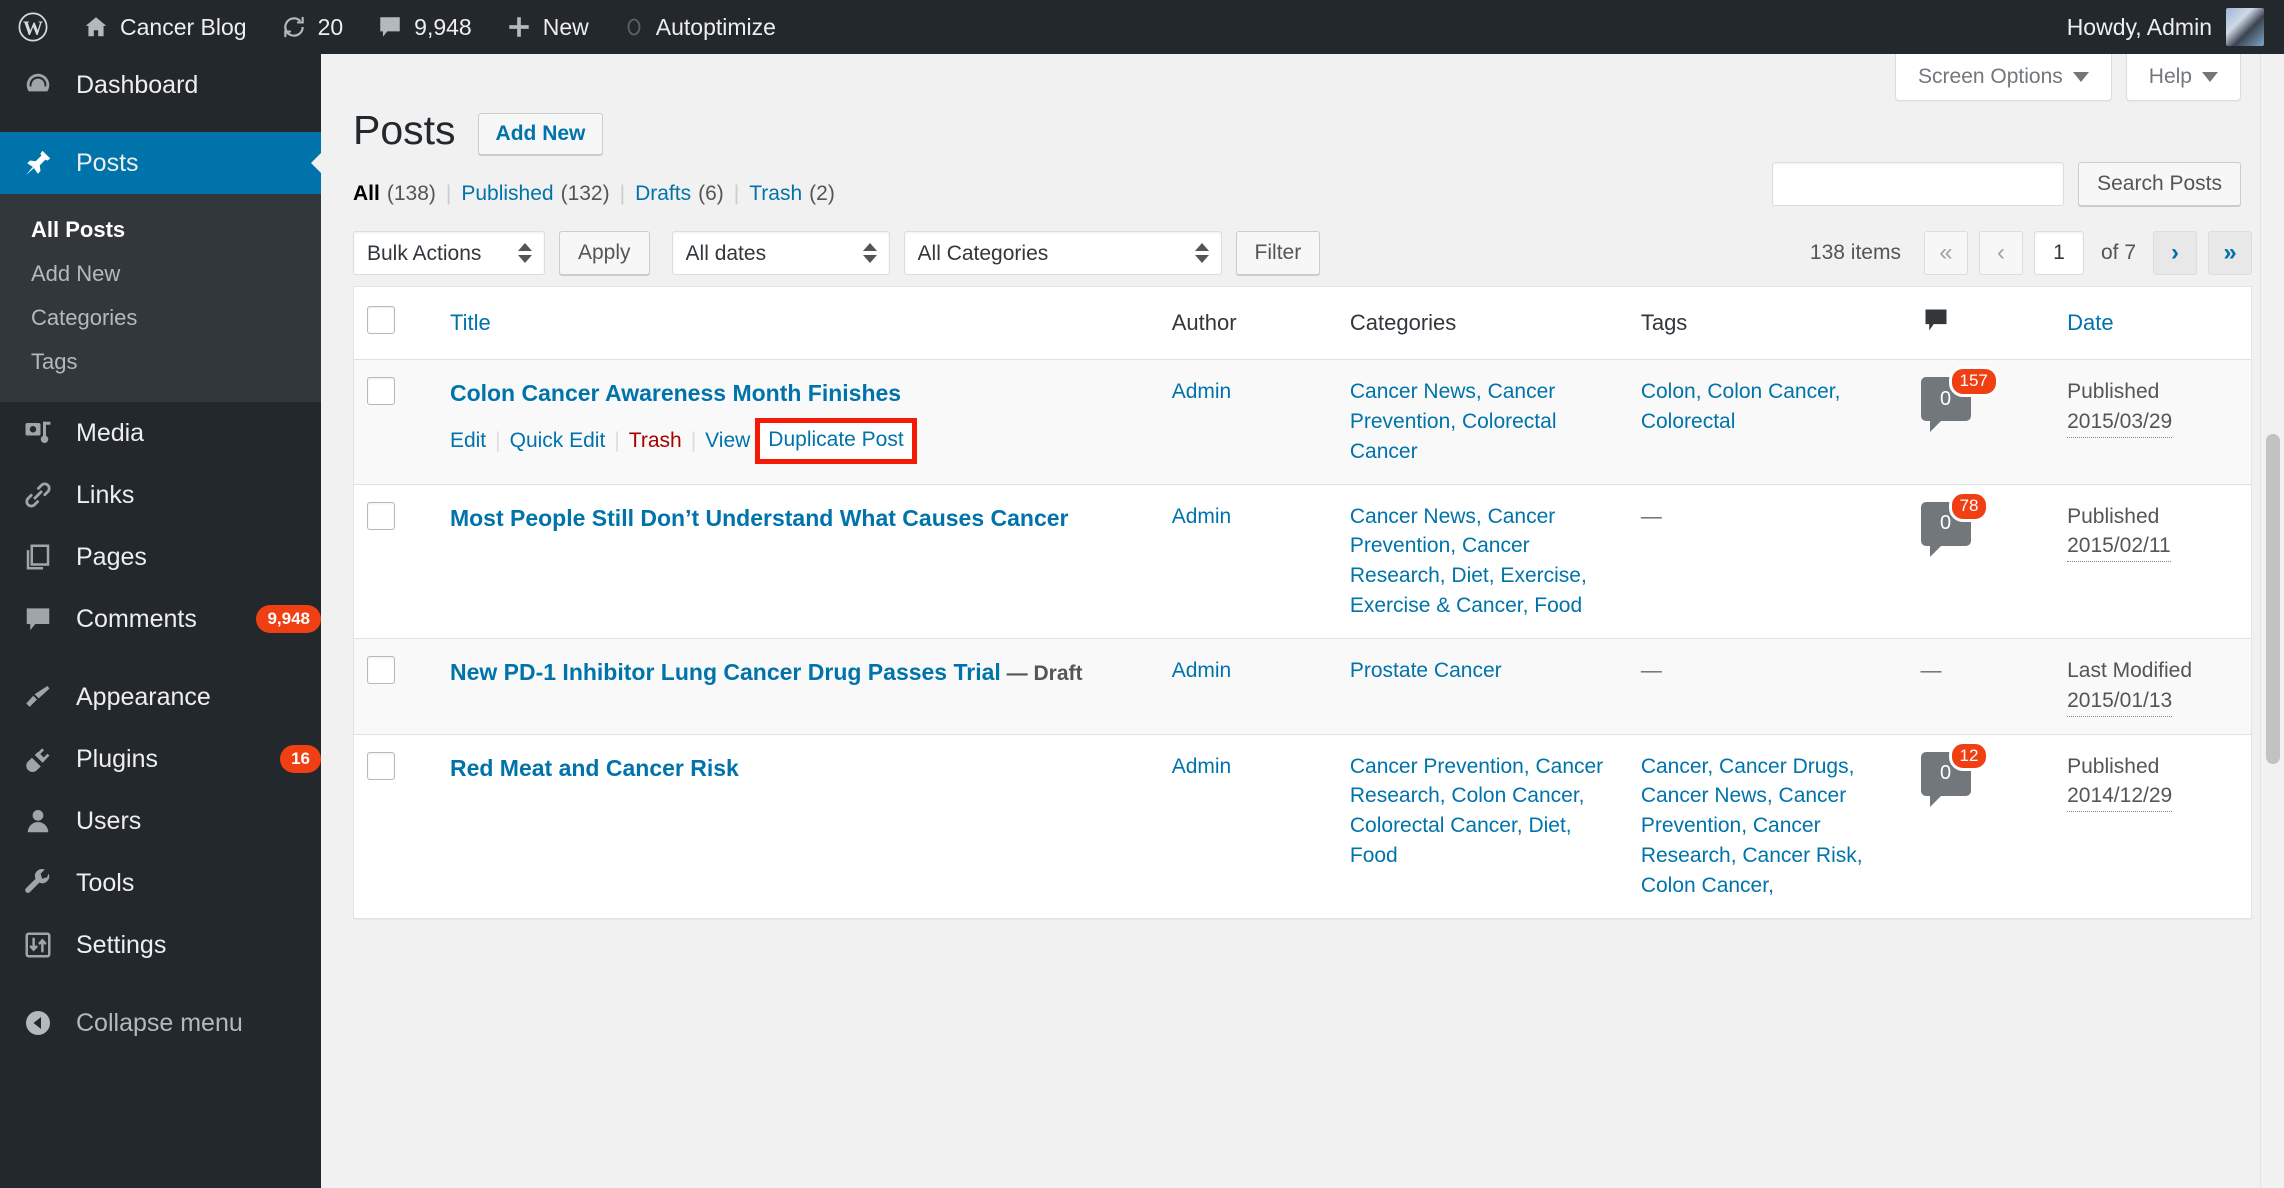 The height and width of the screenshot is (1188, 2284). I want to click on duplicate-post-link: Duplicate Post, so click(835, 440).